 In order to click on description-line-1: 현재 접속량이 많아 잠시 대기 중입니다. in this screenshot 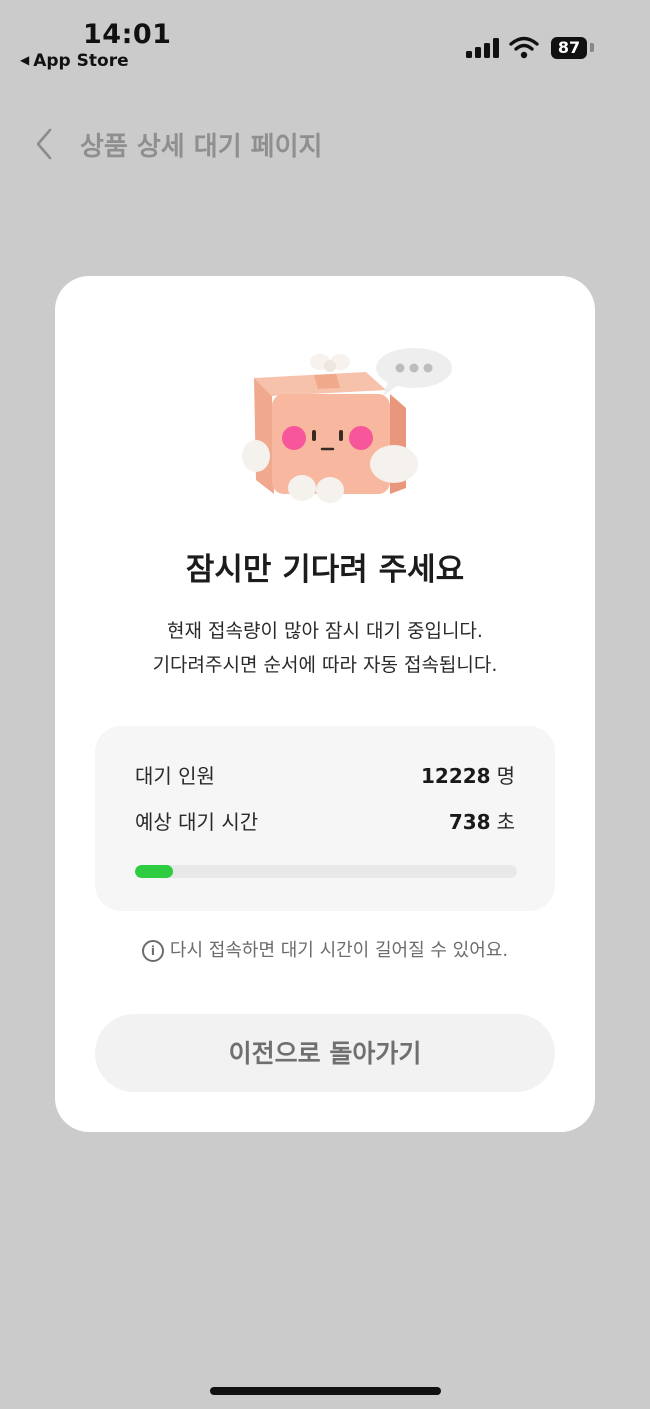, I will do `click(325, 631)`.